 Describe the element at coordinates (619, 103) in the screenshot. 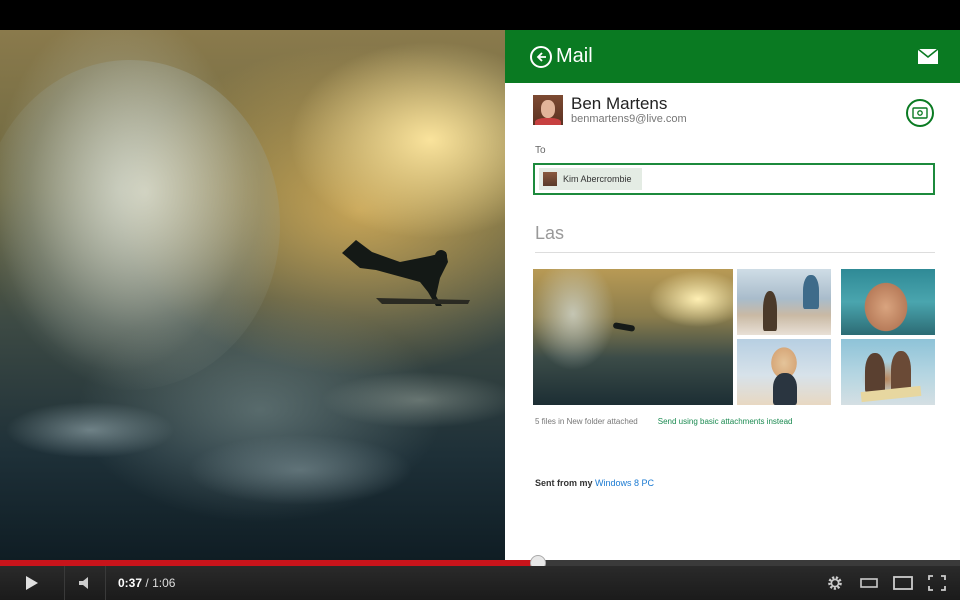

I see `sender-name: Ben Martens` at that location.